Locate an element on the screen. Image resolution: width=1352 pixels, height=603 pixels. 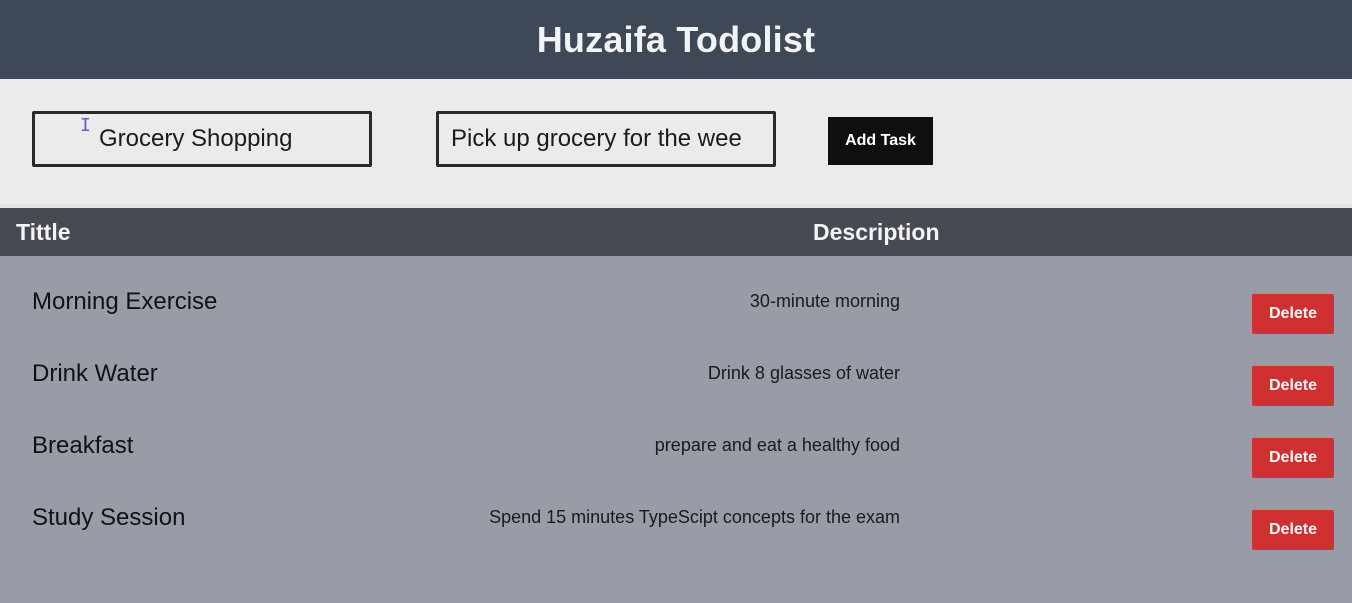
task-description-input is located at coordinates (606, 139).